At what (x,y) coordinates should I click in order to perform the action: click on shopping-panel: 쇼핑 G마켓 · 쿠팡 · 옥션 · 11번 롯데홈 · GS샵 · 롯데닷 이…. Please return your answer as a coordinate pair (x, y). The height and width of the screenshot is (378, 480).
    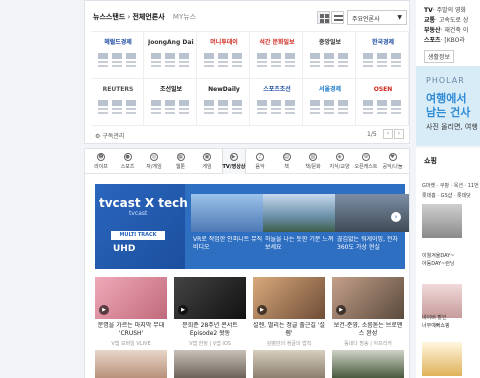
    Looking at the image, I should click on (448, 263).